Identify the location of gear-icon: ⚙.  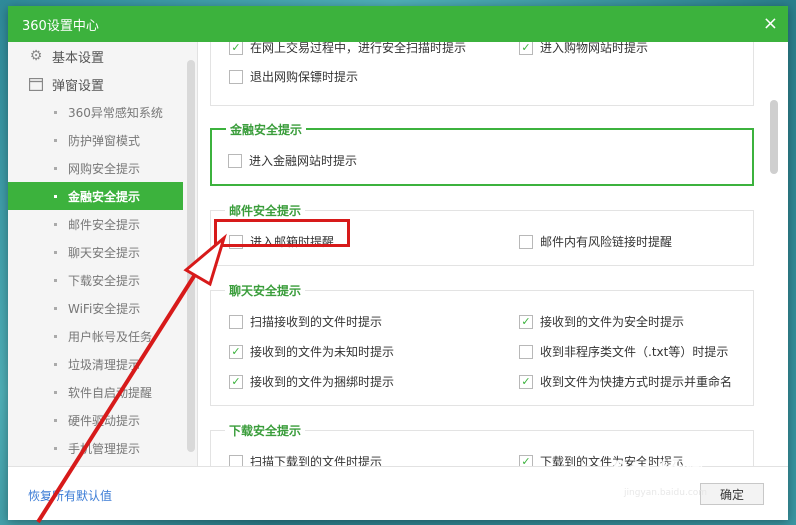
(36, 56).